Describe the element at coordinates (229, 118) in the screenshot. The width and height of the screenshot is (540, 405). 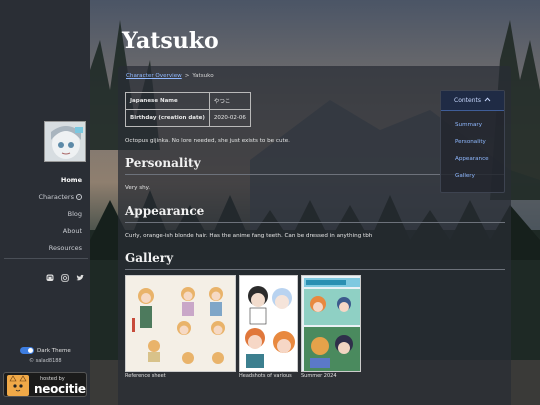
I see `info-value: 2020-02-06` at that location.